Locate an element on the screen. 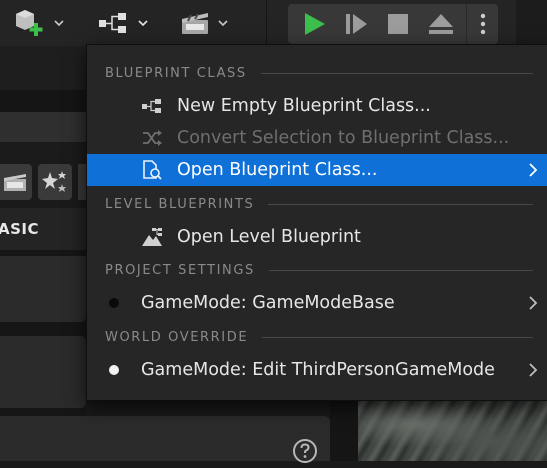 This screenshot has height=468, width=547. play-controls is located at coordinates (393, 24).